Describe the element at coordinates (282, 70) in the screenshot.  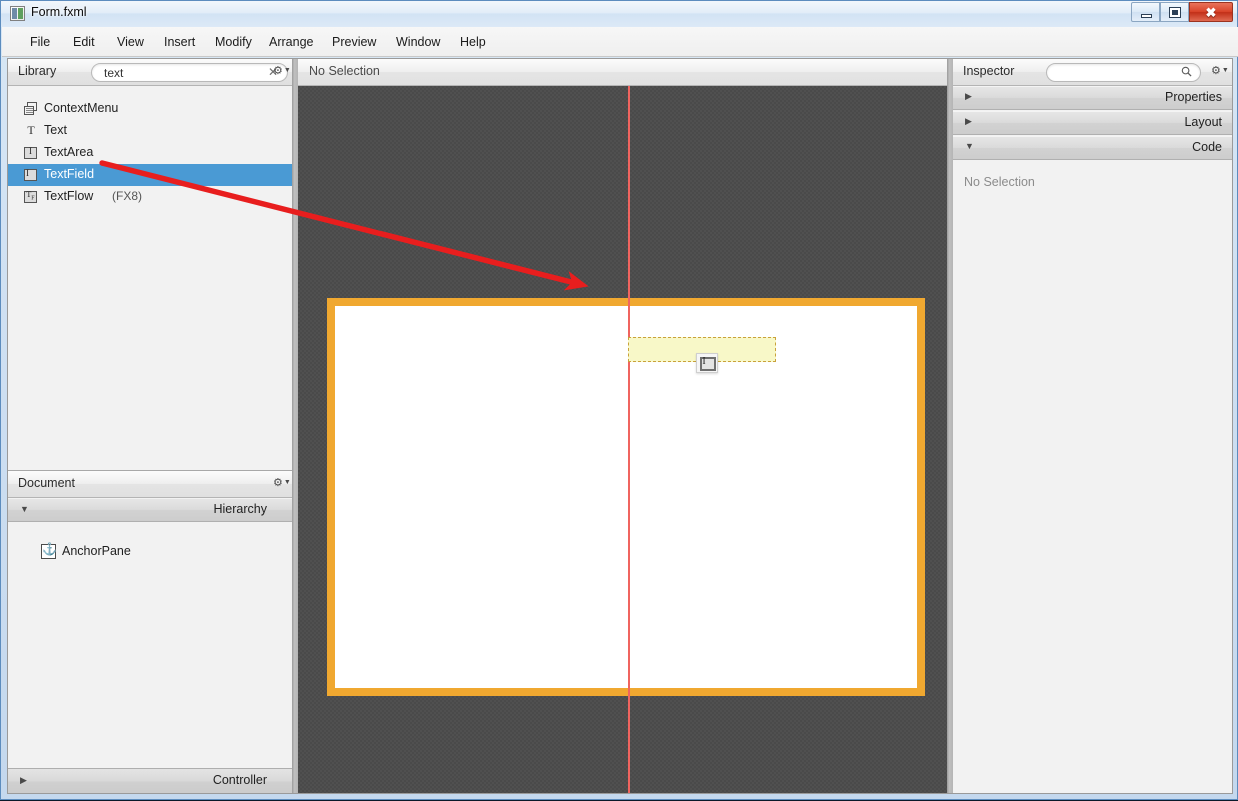
I see `library-gear-icon: ⚙▼` at that location.